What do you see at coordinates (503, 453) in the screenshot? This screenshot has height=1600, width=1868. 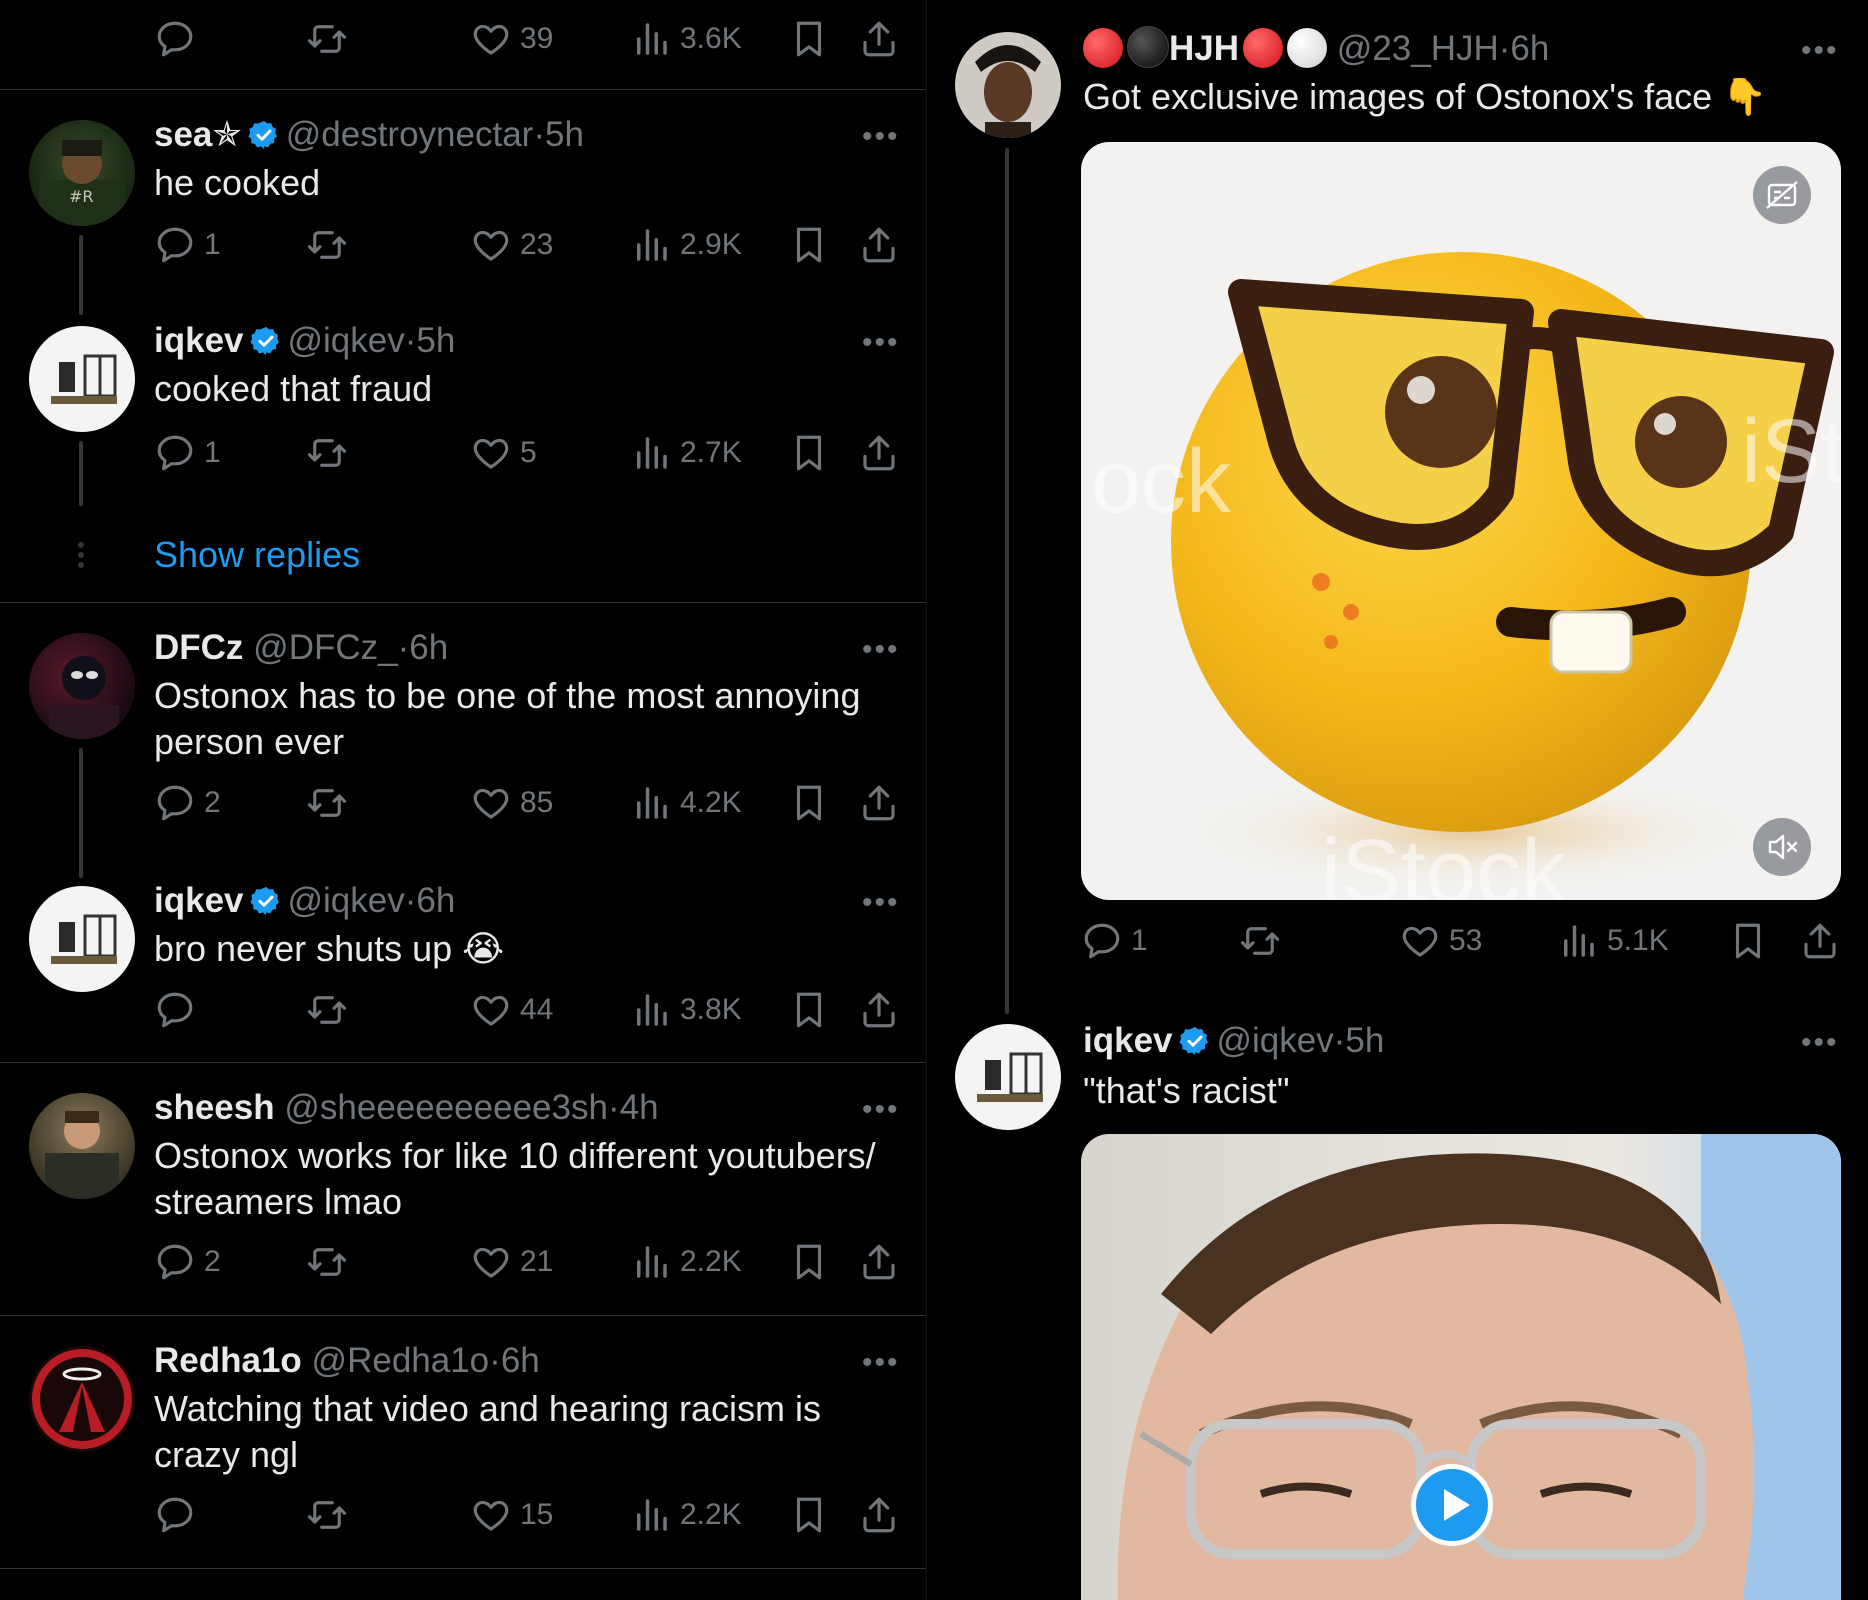 I see `like-button: 5` at bounding box center [503, 453].